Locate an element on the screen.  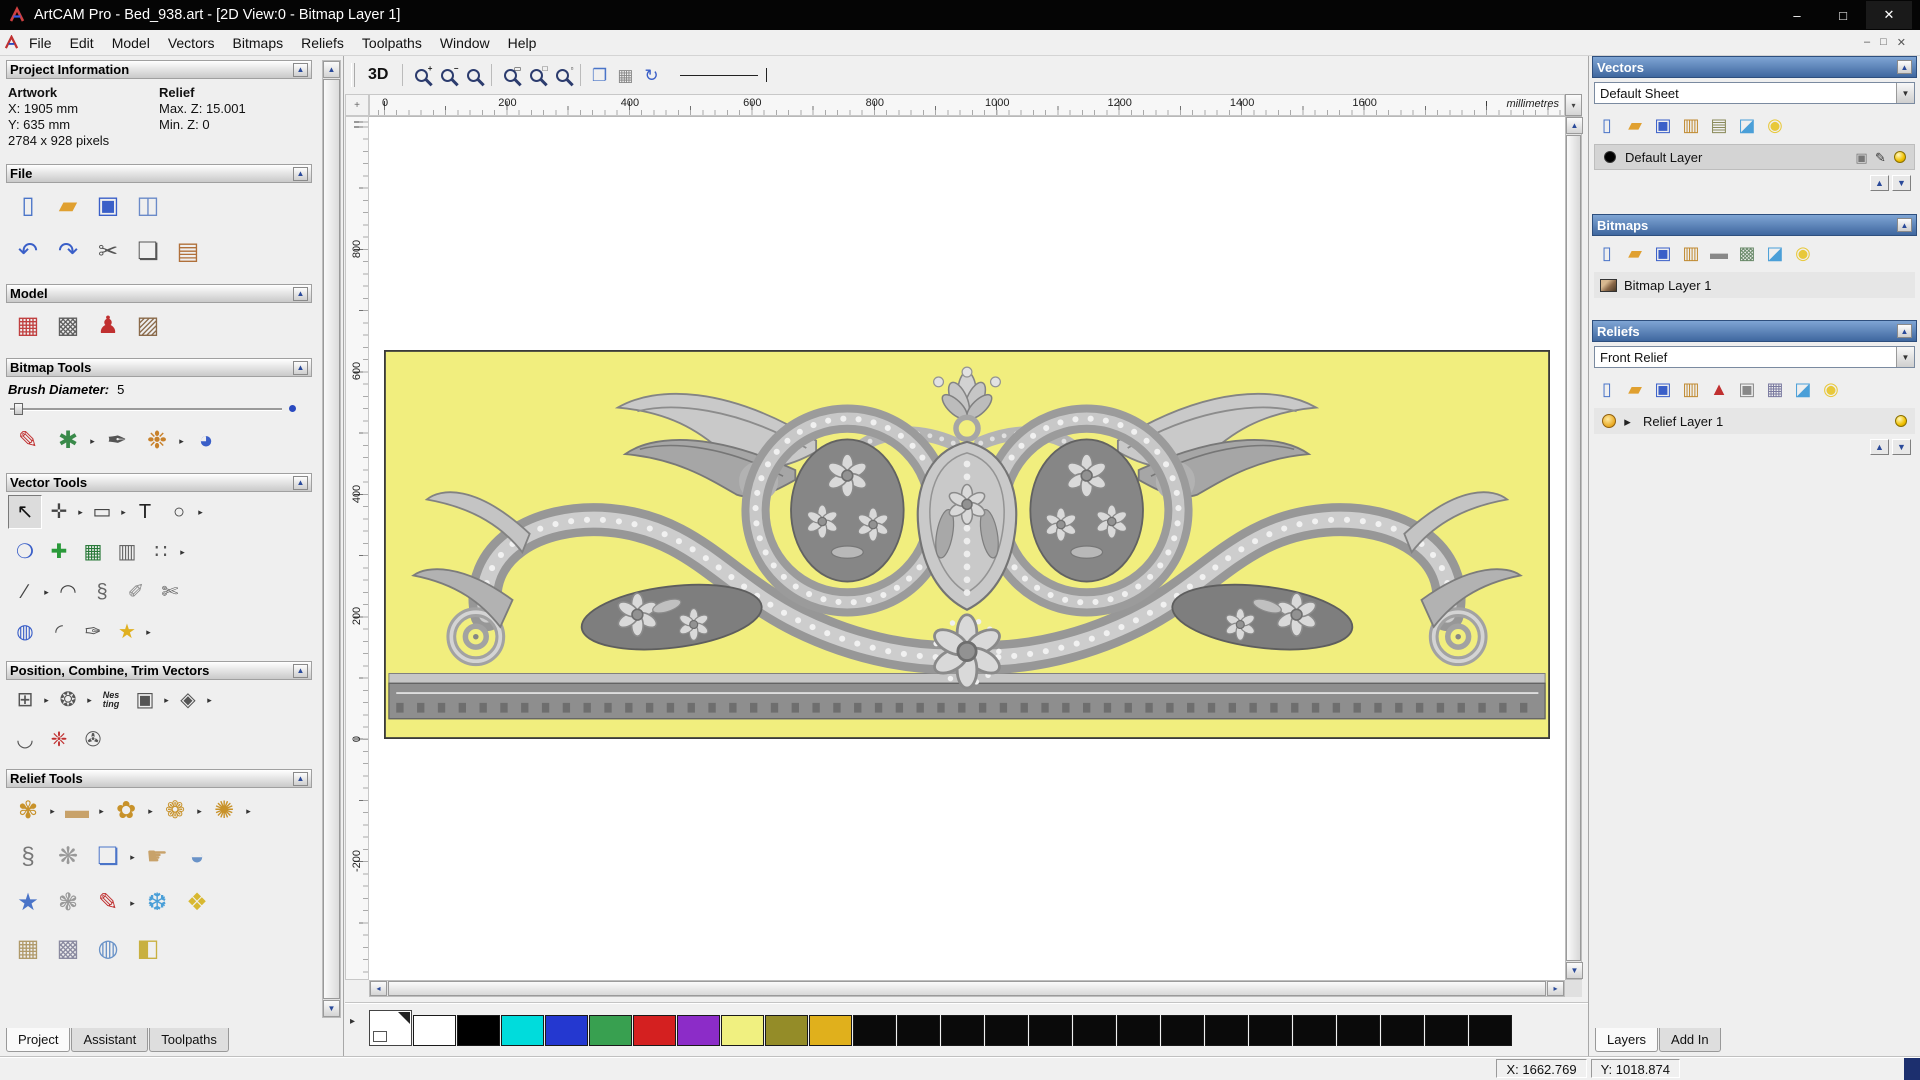
calculate-relief-icon: ▲ is located at coordinates (1719, 389).